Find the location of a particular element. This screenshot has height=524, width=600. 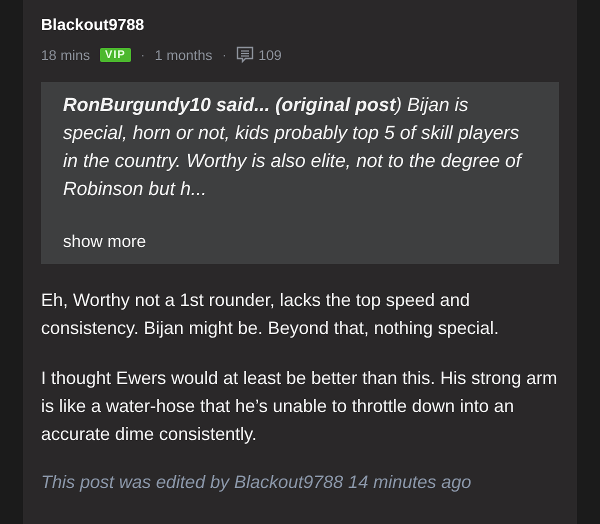

post-time: 18 mins is located at coordinates (65, 55).